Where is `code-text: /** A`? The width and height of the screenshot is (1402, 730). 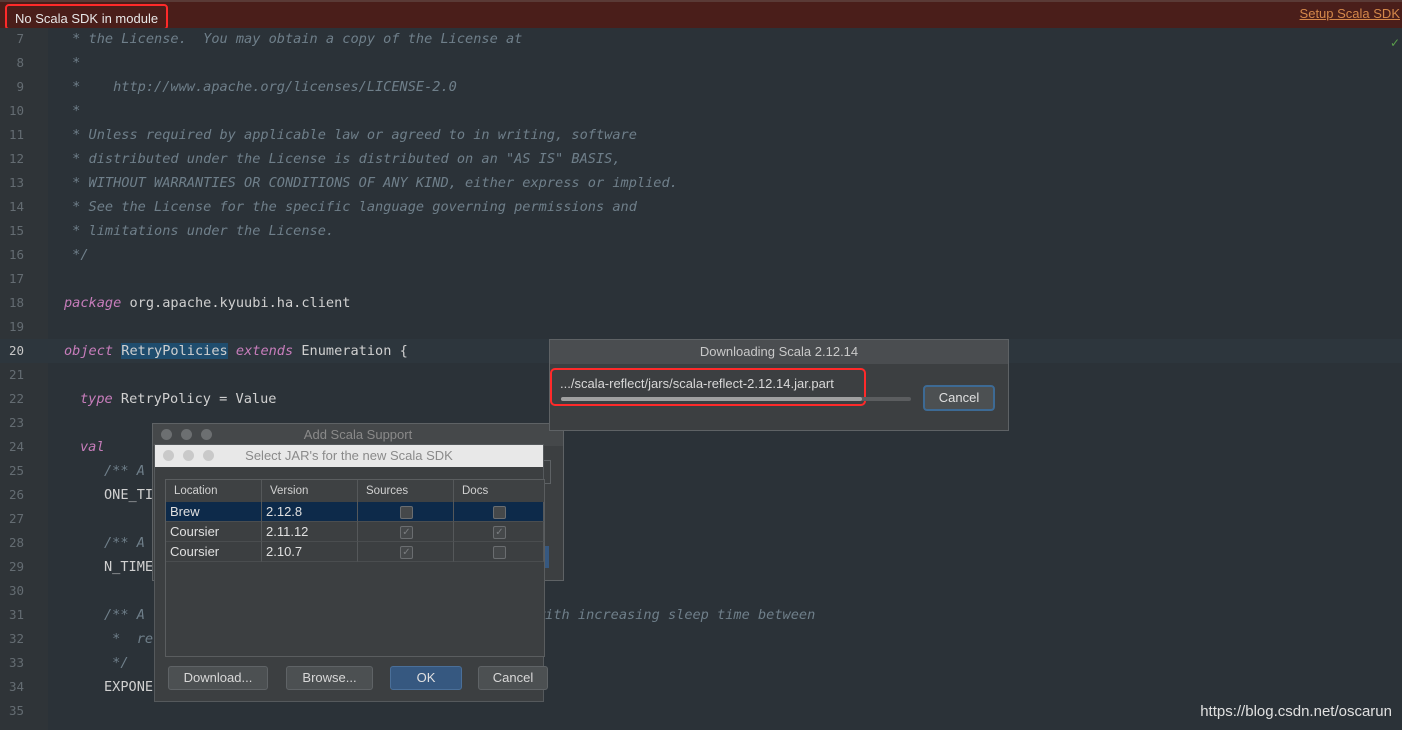 code-text: /** A is located at coordinates (124, 615).